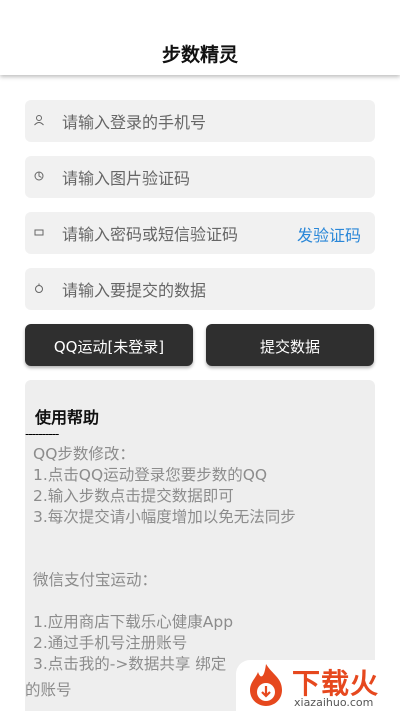 The image size is (400, 711). What do you see at coordinates (133, 622) in the screenshot?
I see `help-line: 1.应用商店下载乐心健康App` at bounding box center [133, 622].